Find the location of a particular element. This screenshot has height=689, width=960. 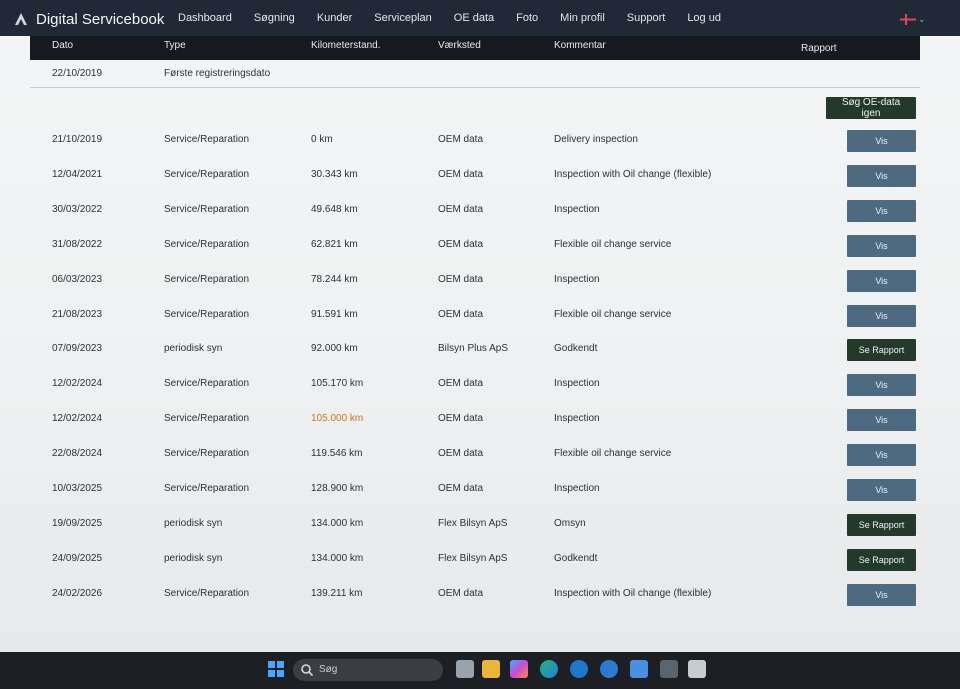

copilot-icon is located at coordinates (519, 669).